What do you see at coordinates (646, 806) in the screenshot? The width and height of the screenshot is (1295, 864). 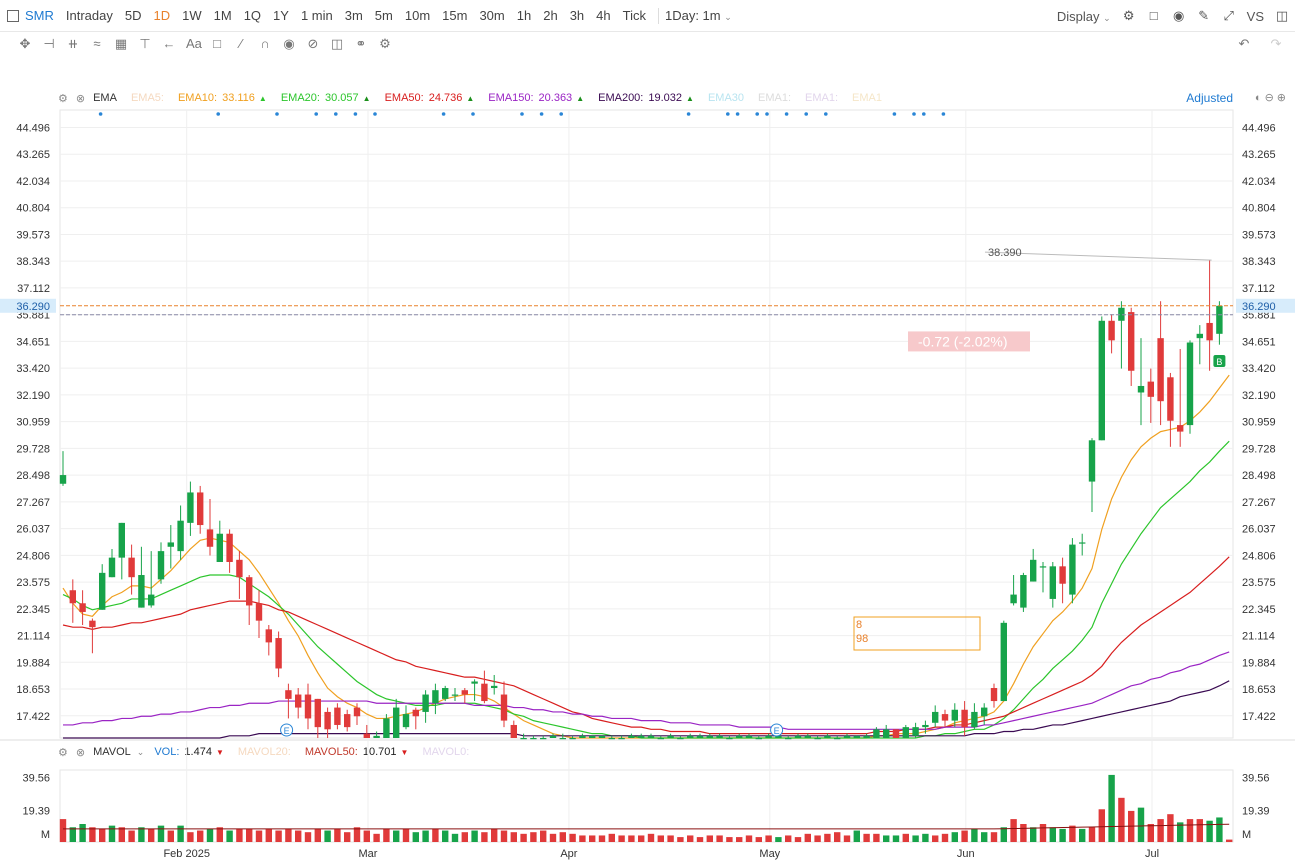 I see `volume-pane-frame` at bounding box center [646, 806].